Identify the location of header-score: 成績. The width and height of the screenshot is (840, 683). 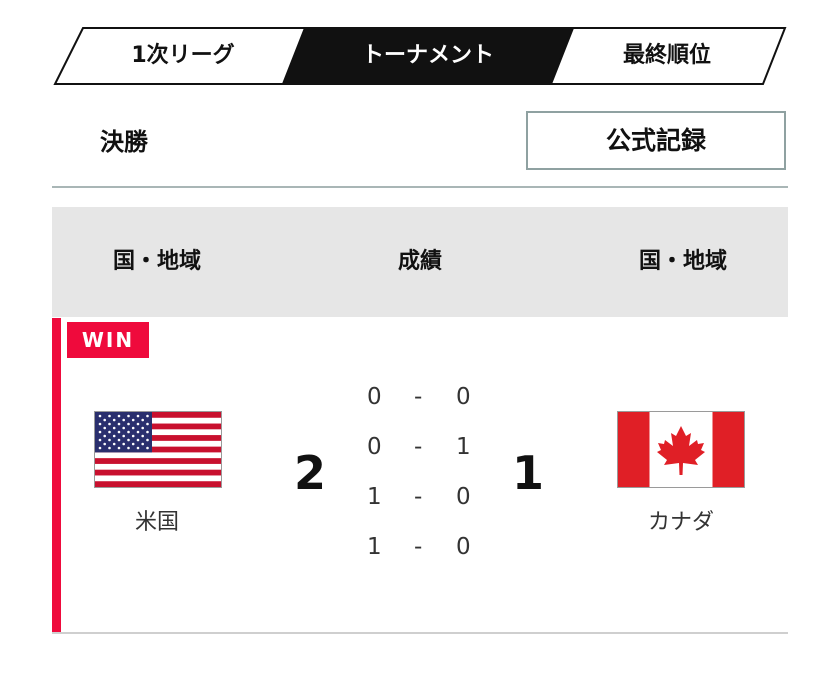
(419, 261).